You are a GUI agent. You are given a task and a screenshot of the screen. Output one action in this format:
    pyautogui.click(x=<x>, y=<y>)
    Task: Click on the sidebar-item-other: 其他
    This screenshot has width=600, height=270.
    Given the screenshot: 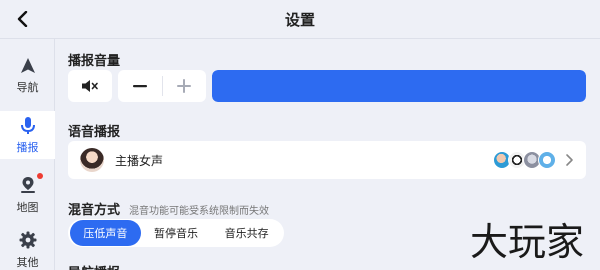 What is the action you would take?
    pyautogui.click(x=27, y=248)
    